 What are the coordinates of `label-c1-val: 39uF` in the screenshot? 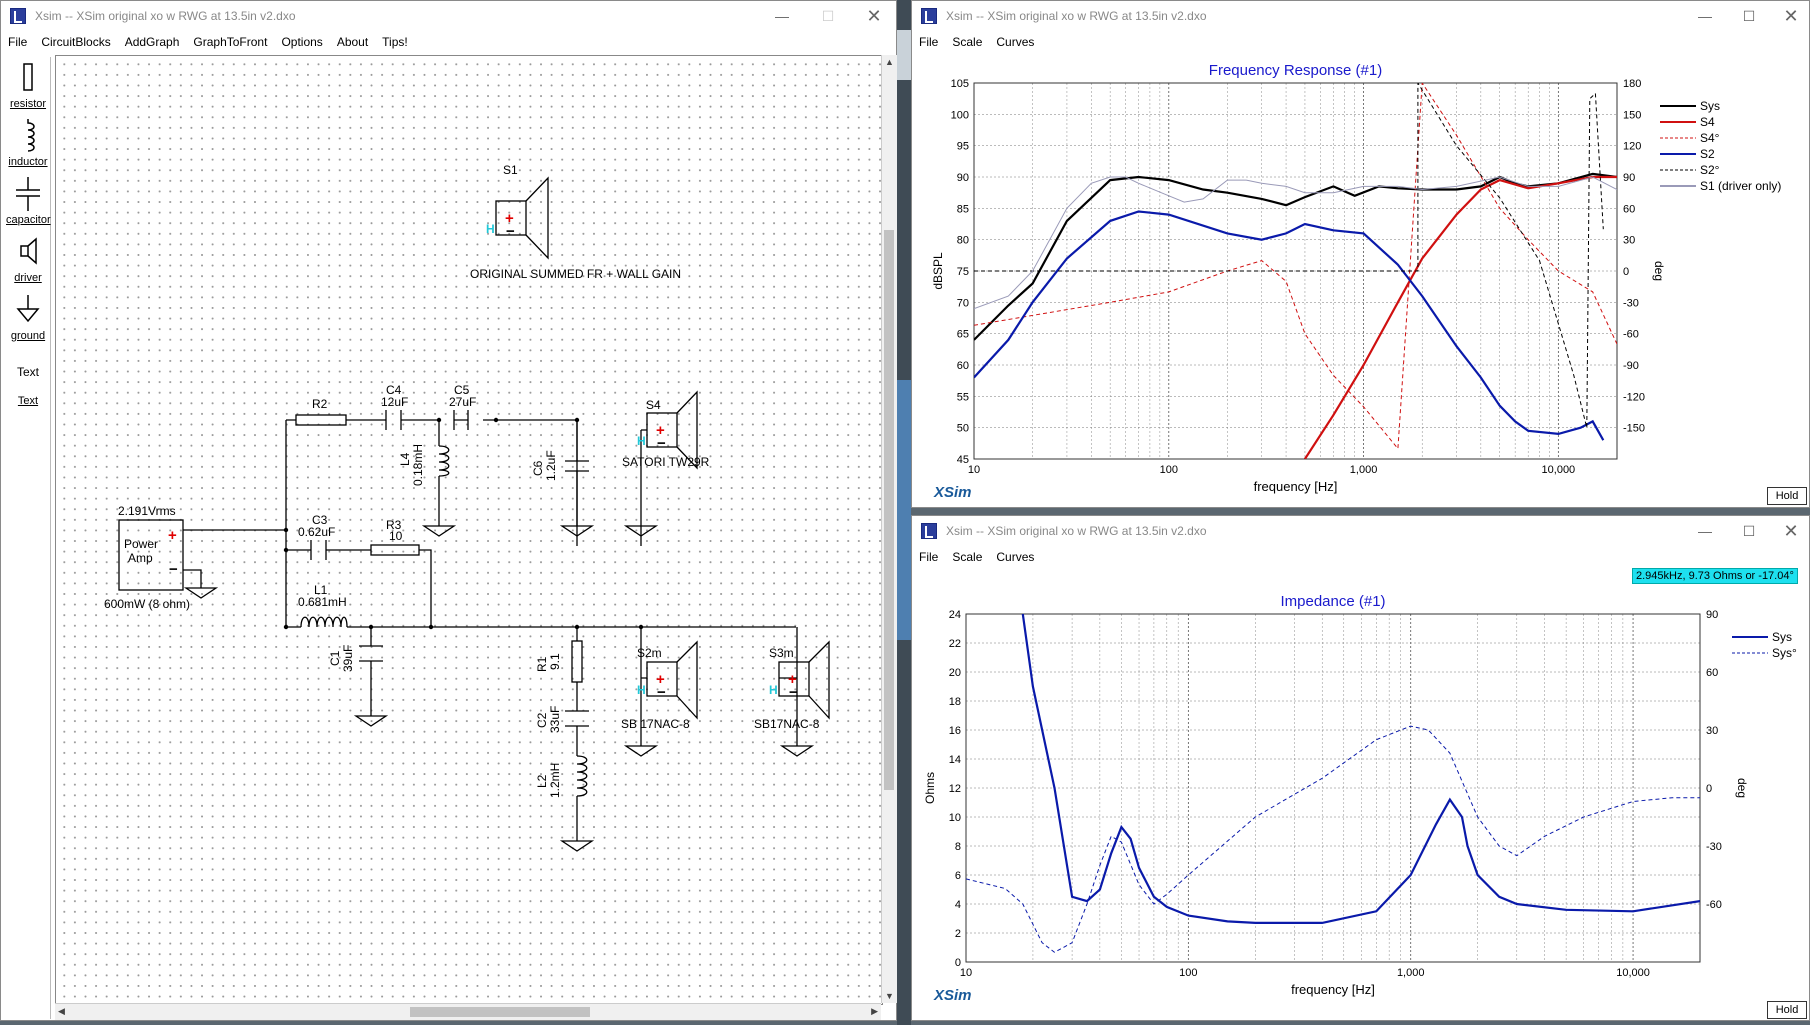 It's located at (348, 658).